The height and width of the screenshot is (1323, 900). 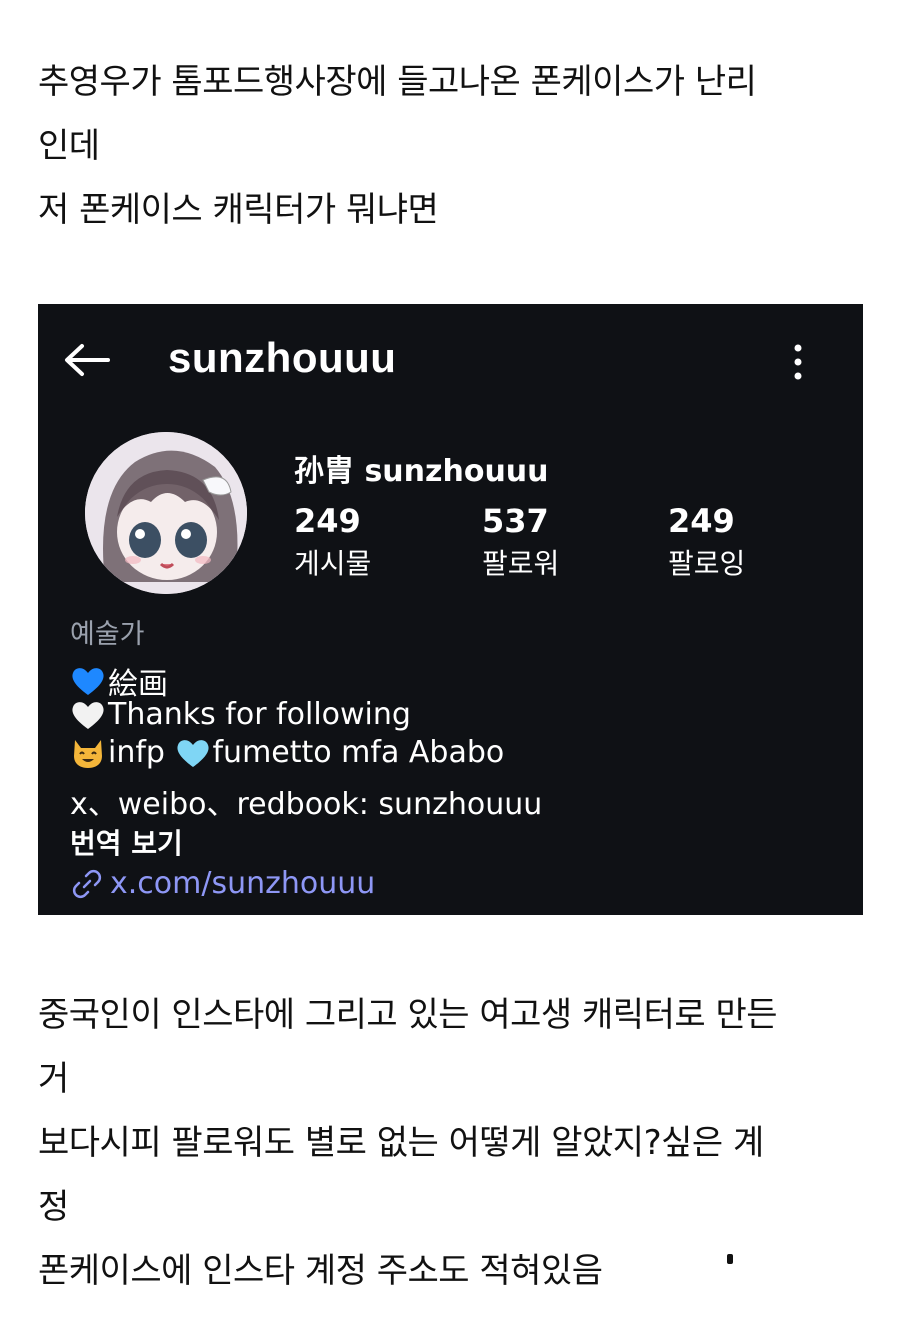 What do you see at coordinates (408, 1015) in the screenshot?
I see `outro-line: 중국인이 인스타에 그리고 있는 여고생 캐릭터로 만든` at bounding box center [408, 1015].